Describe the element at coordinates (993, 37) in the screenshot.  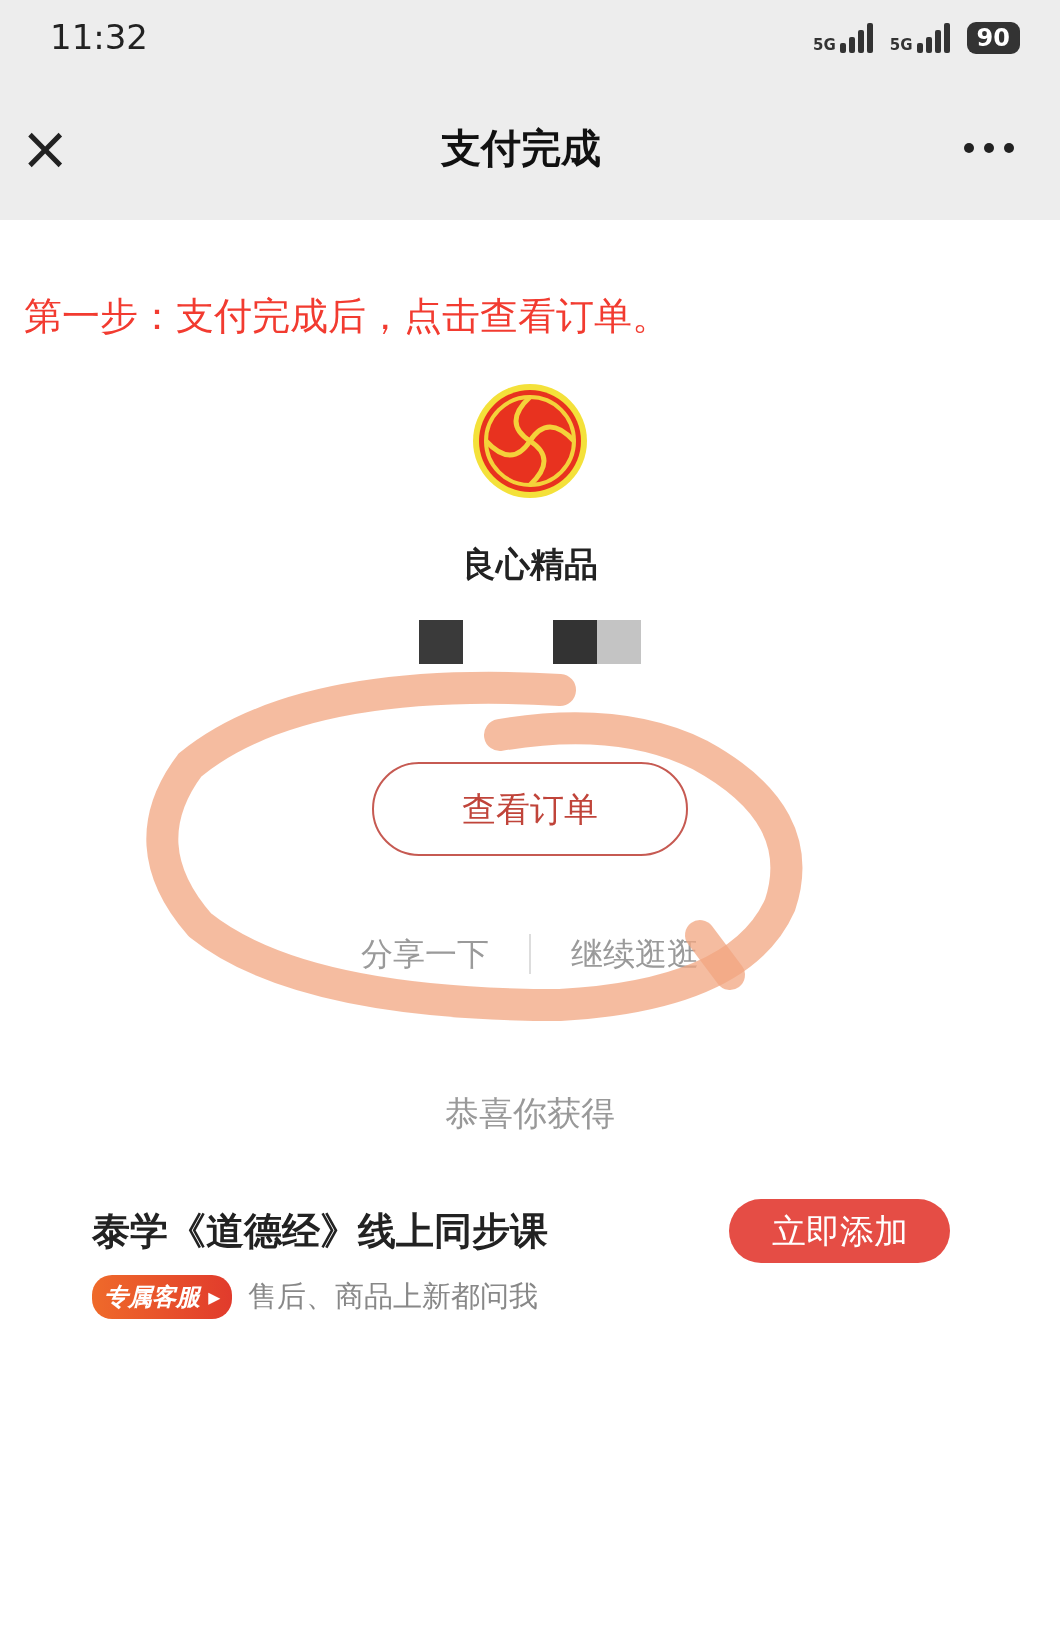
I see `battery-level: 90` at that location.